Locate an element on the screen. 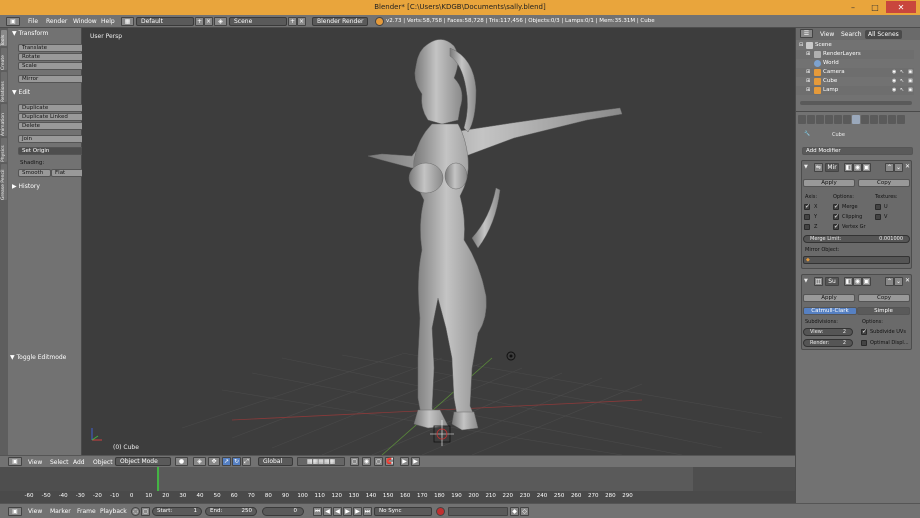 The height and width of the screenshot is (518, 920). pivot-point-icon: ◈ is located at coordinates (199, 461).